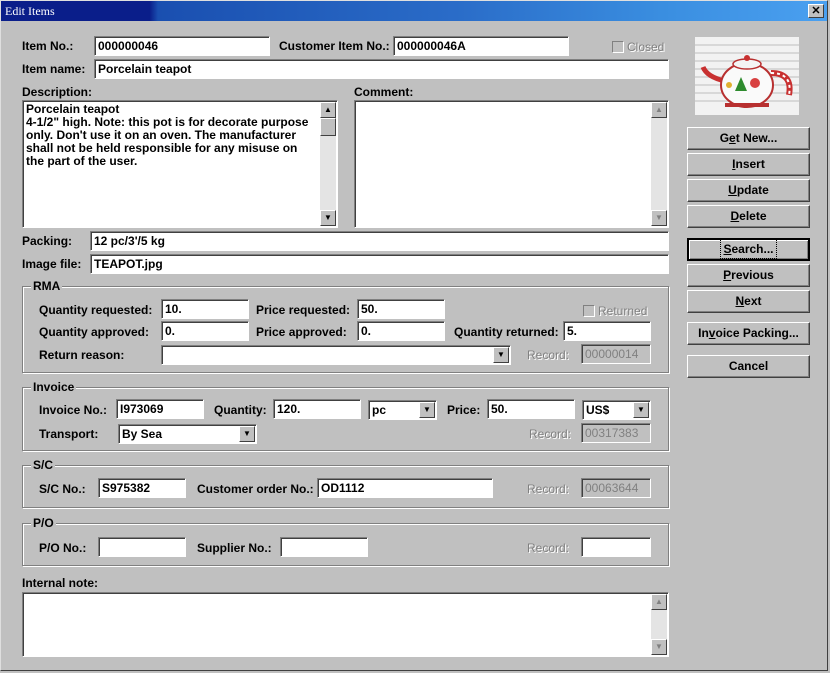  Describe the element at coordinates (816, 11) in the screenshot. I see `close-icon: ✕` at that location.